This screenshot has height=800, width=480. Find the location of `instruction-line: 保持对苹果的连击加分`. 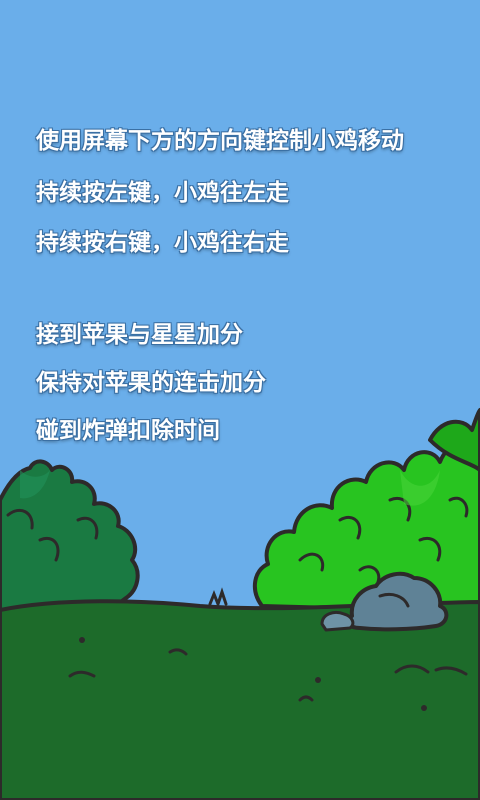

instruction-line: 保持对苹果的连击加分 is located at coordinates (151, 383).